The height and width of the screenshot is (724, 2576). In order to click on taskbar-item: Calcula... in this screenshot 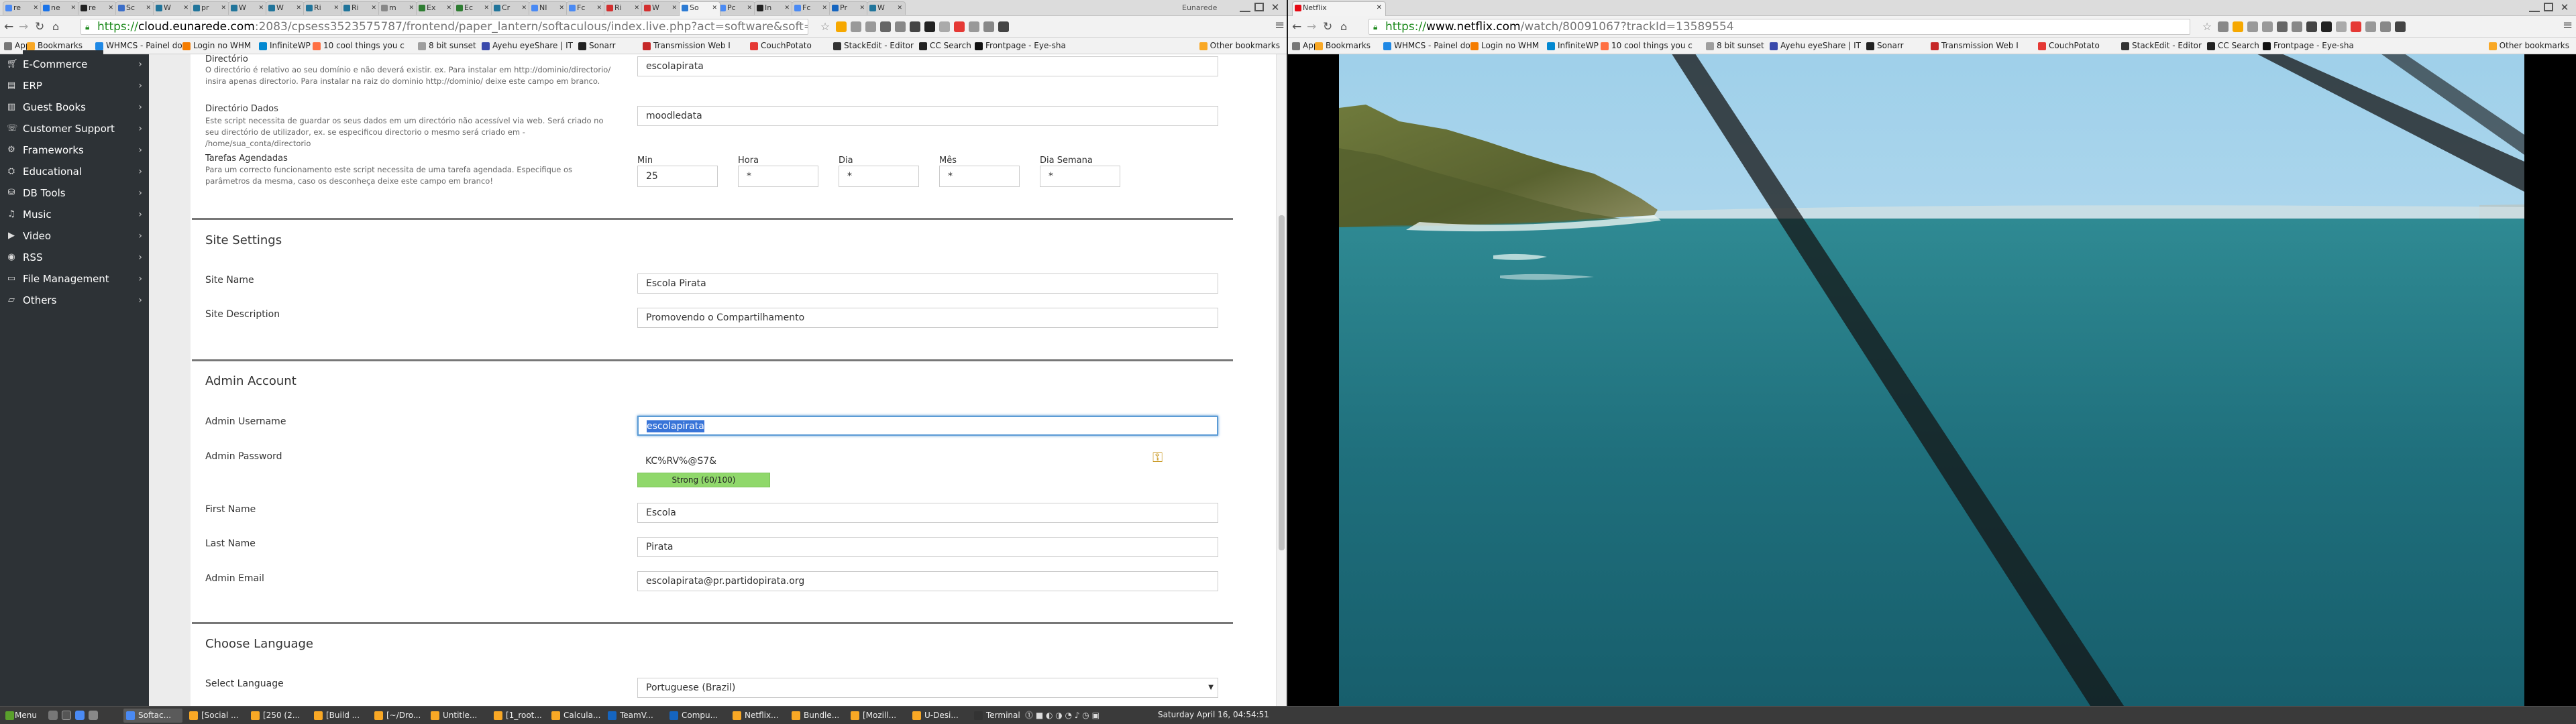, I will do `click(578, 716)`.